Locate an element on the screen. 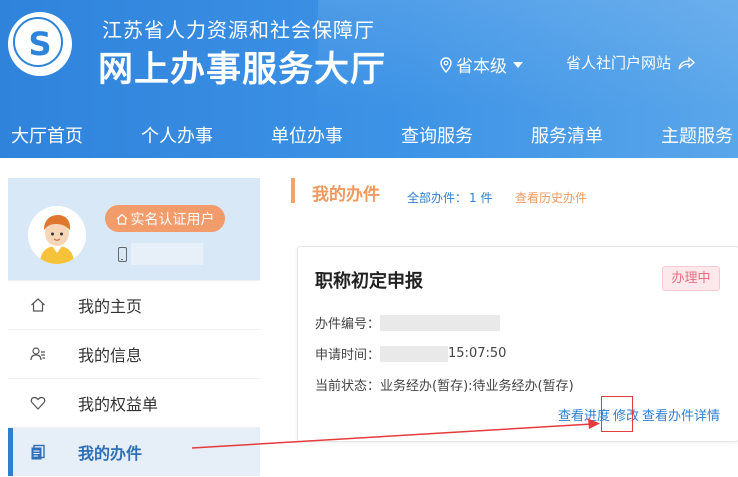  sidebar-item-label: 我的主页 is located at coordinates (110, 306).